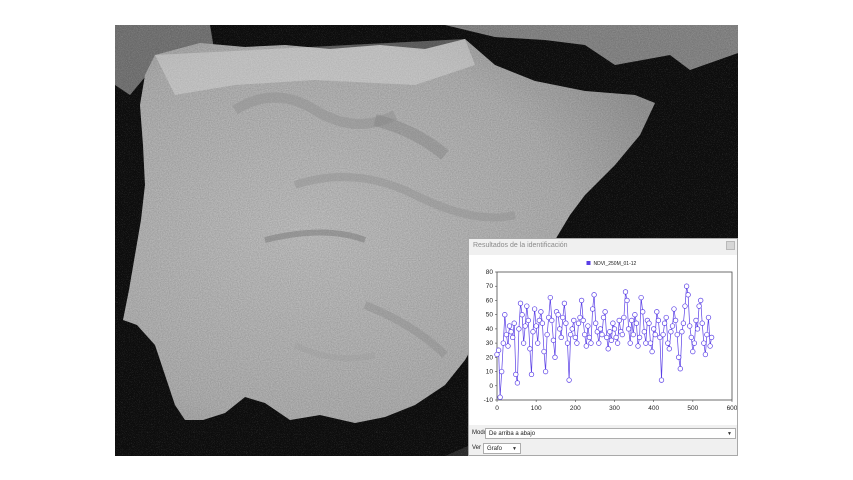 The image size is (853, 480). I want to click on view-label: Ver, so click(477, 448).